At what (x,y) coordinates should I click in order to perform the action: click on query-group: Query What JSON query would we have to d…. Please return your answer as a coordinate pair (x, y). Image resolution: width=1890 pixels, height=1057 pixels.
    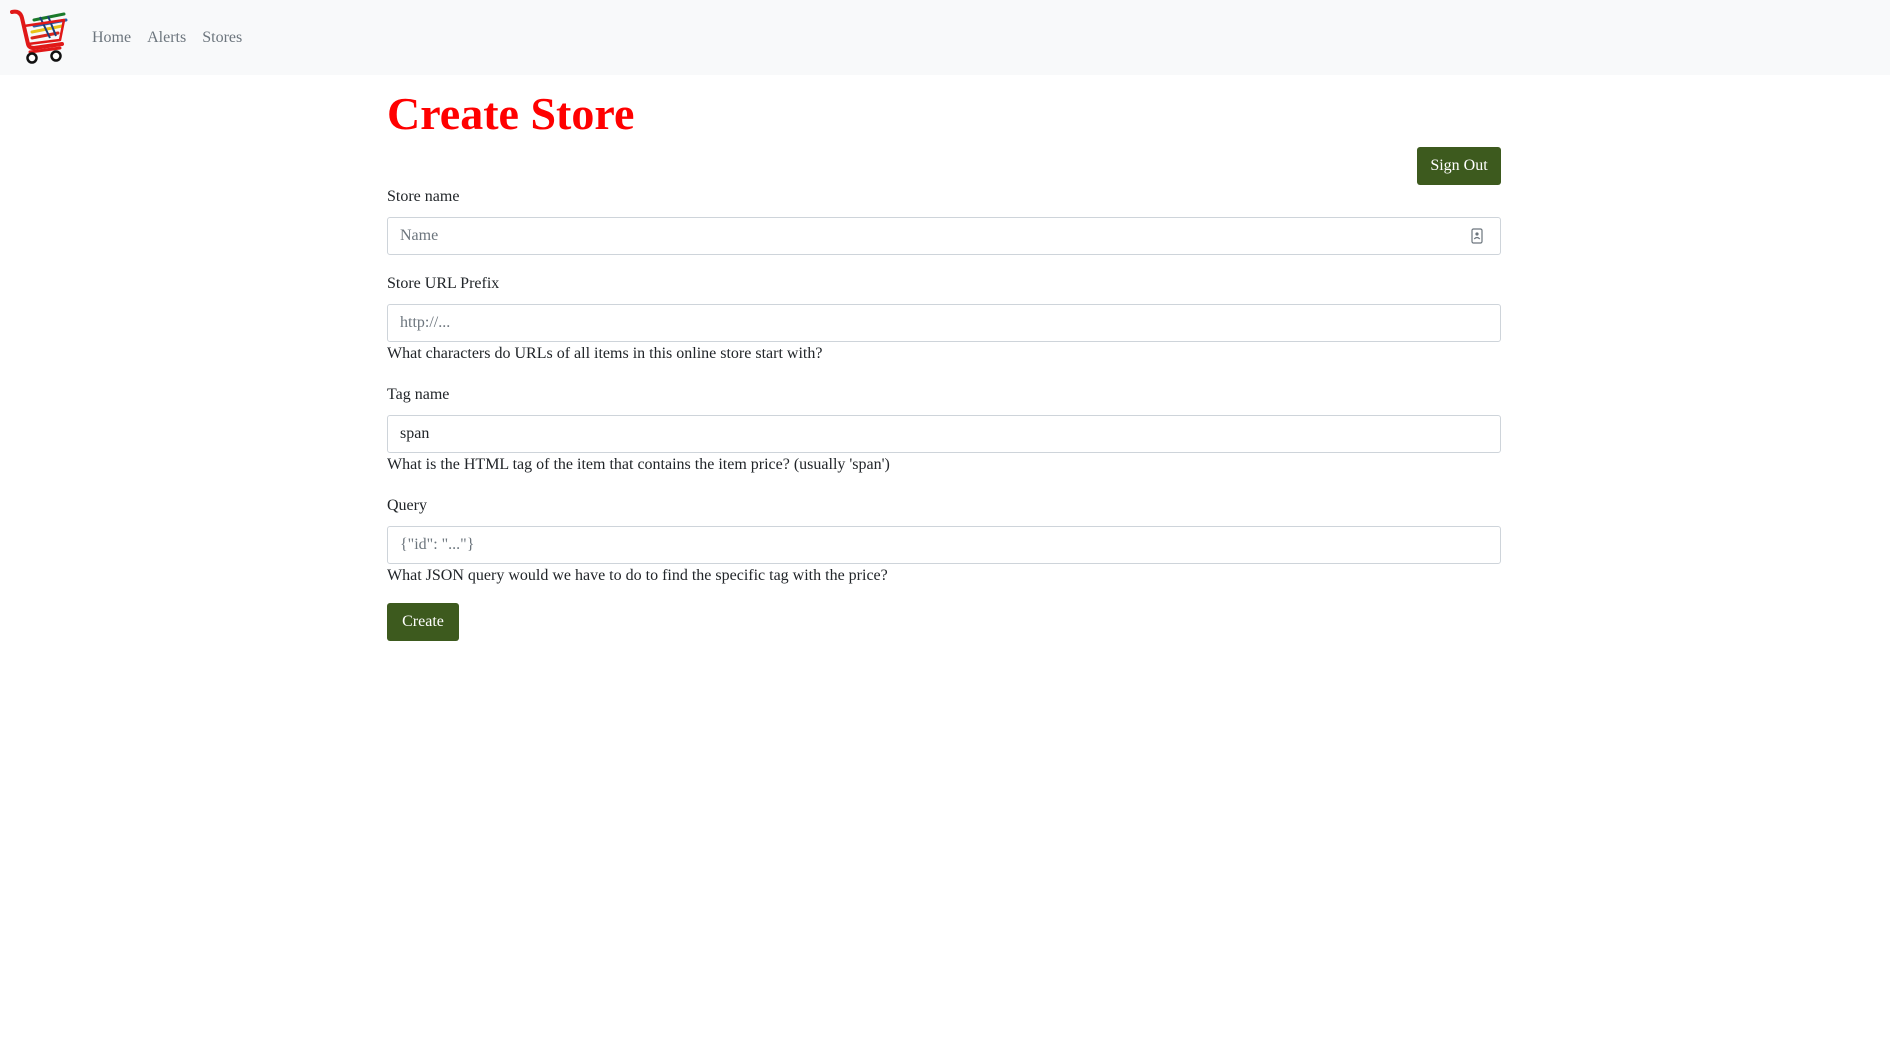
    Looking at the image, I should click on (944, 540).